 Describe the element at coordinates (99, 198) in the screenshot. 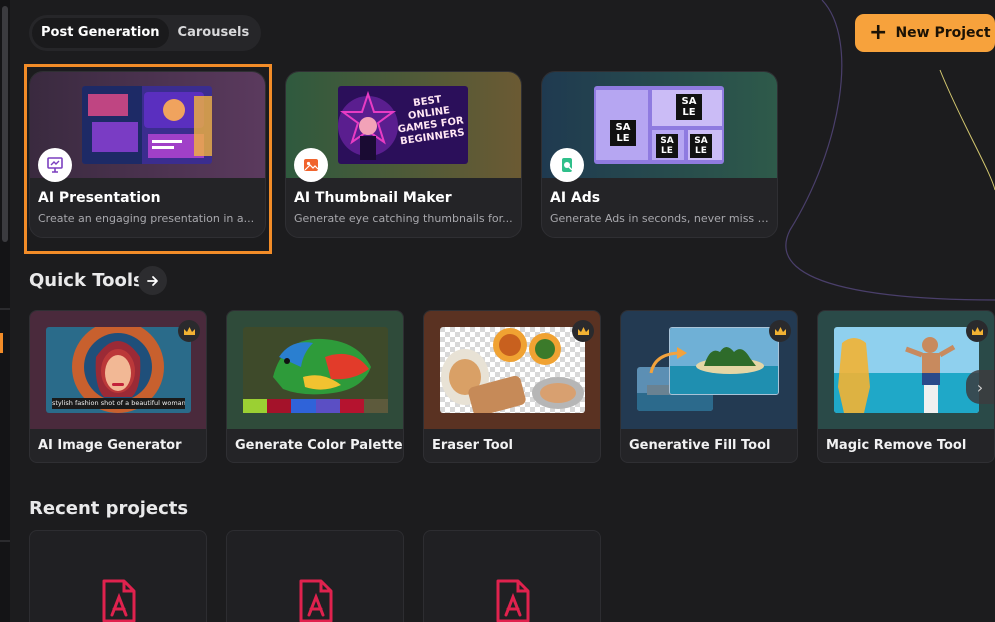

I see `feature-title: AI Presentation` at that location.